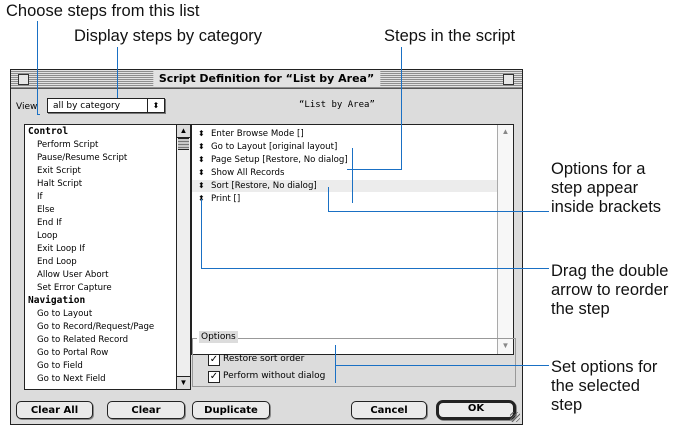 The image size is (699, 432). Describe the element at coordinates (168, 36) in the screenshot. I see `callout-display-by-category: Display steps by category` at that location.